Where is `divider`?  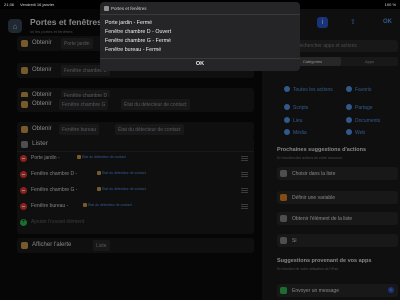
divider is located at coordinates (200, 58).